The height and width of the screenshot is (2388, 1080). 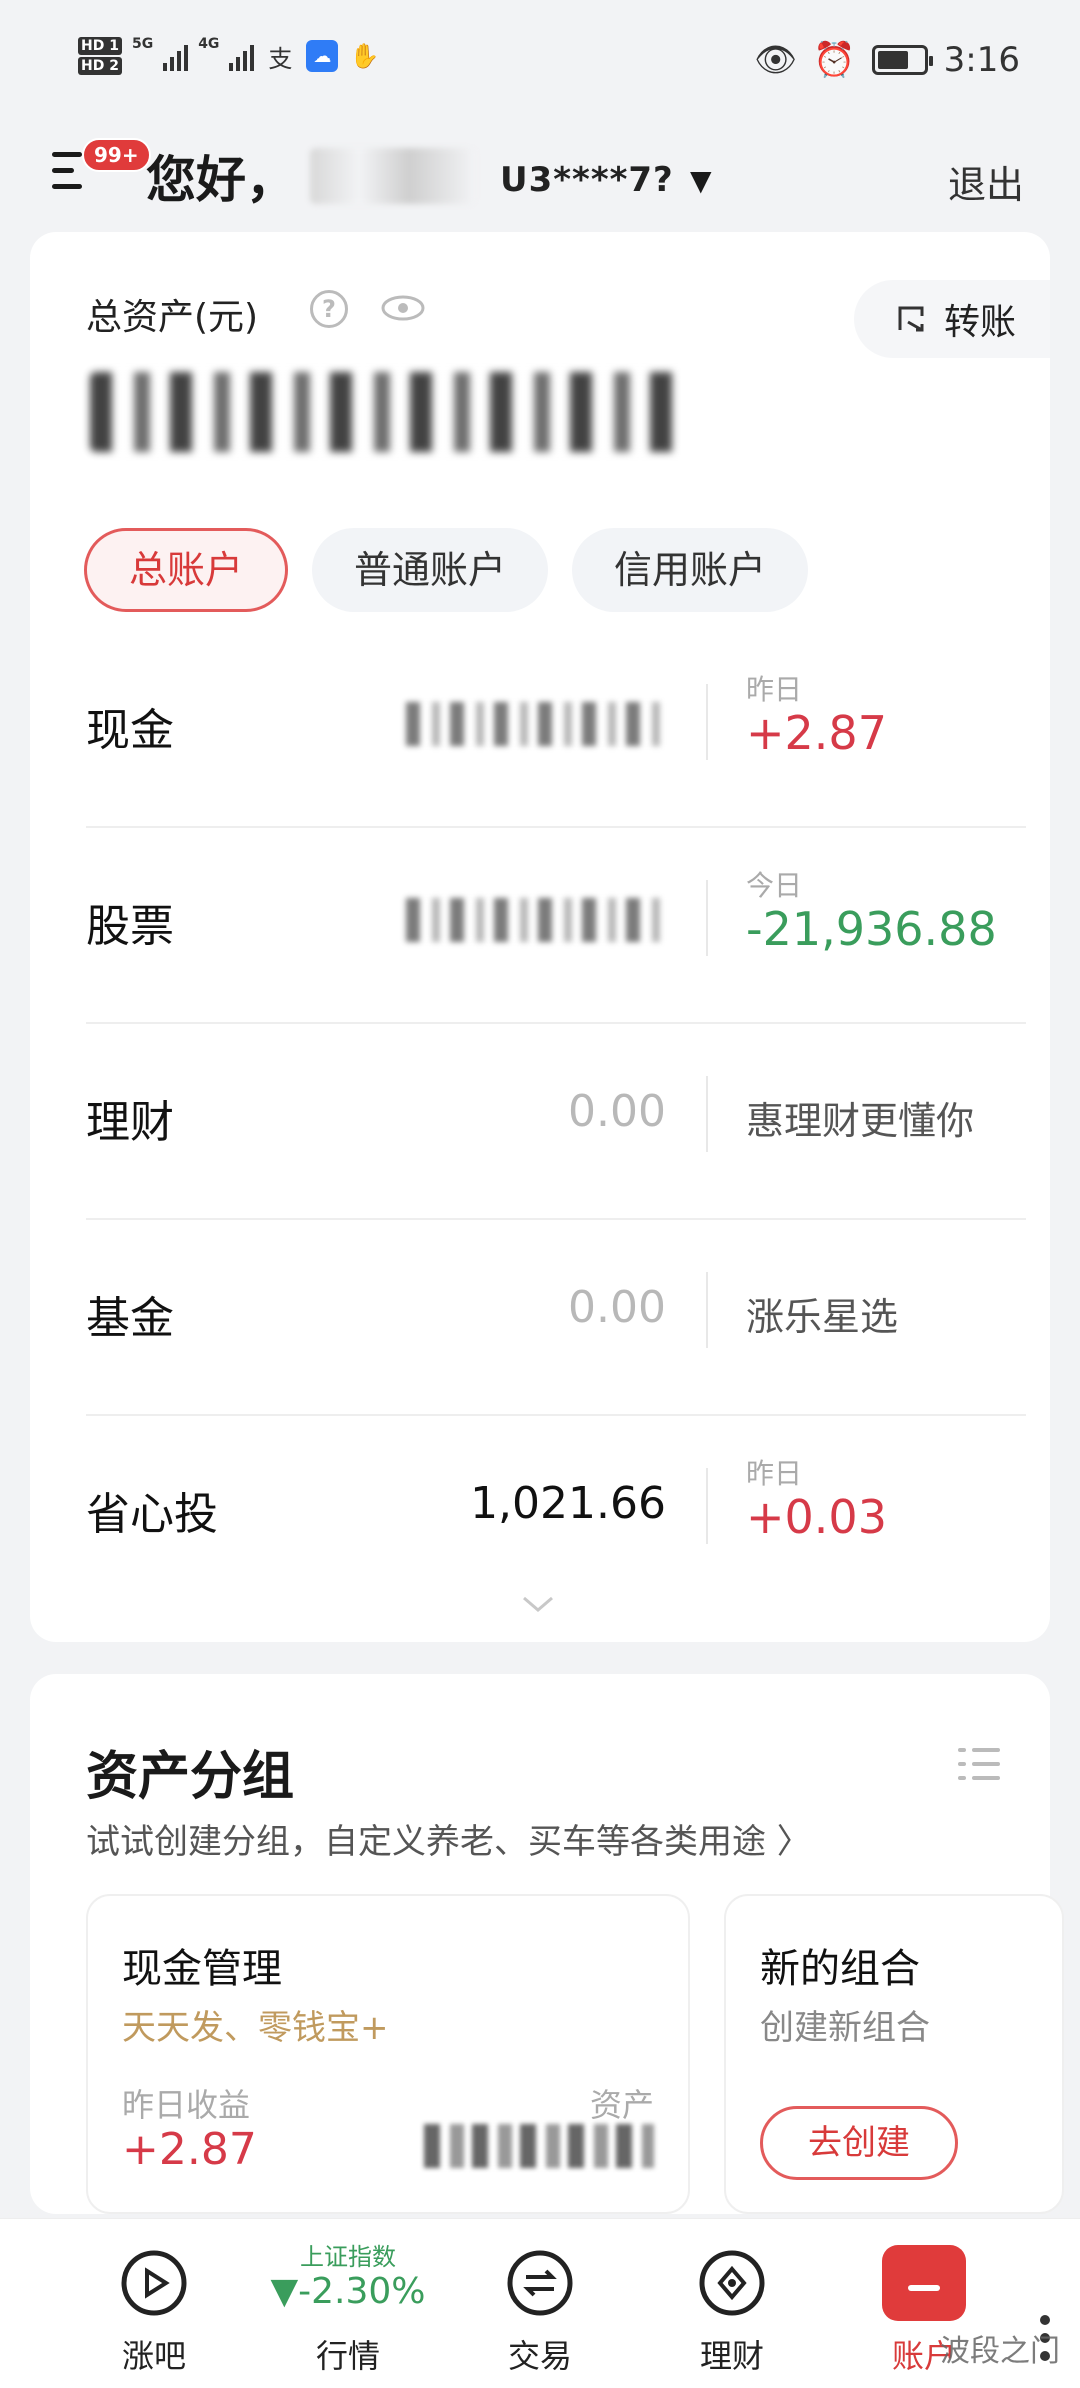 I want to click on row-change: +2.87, so click(x=816, y=733).